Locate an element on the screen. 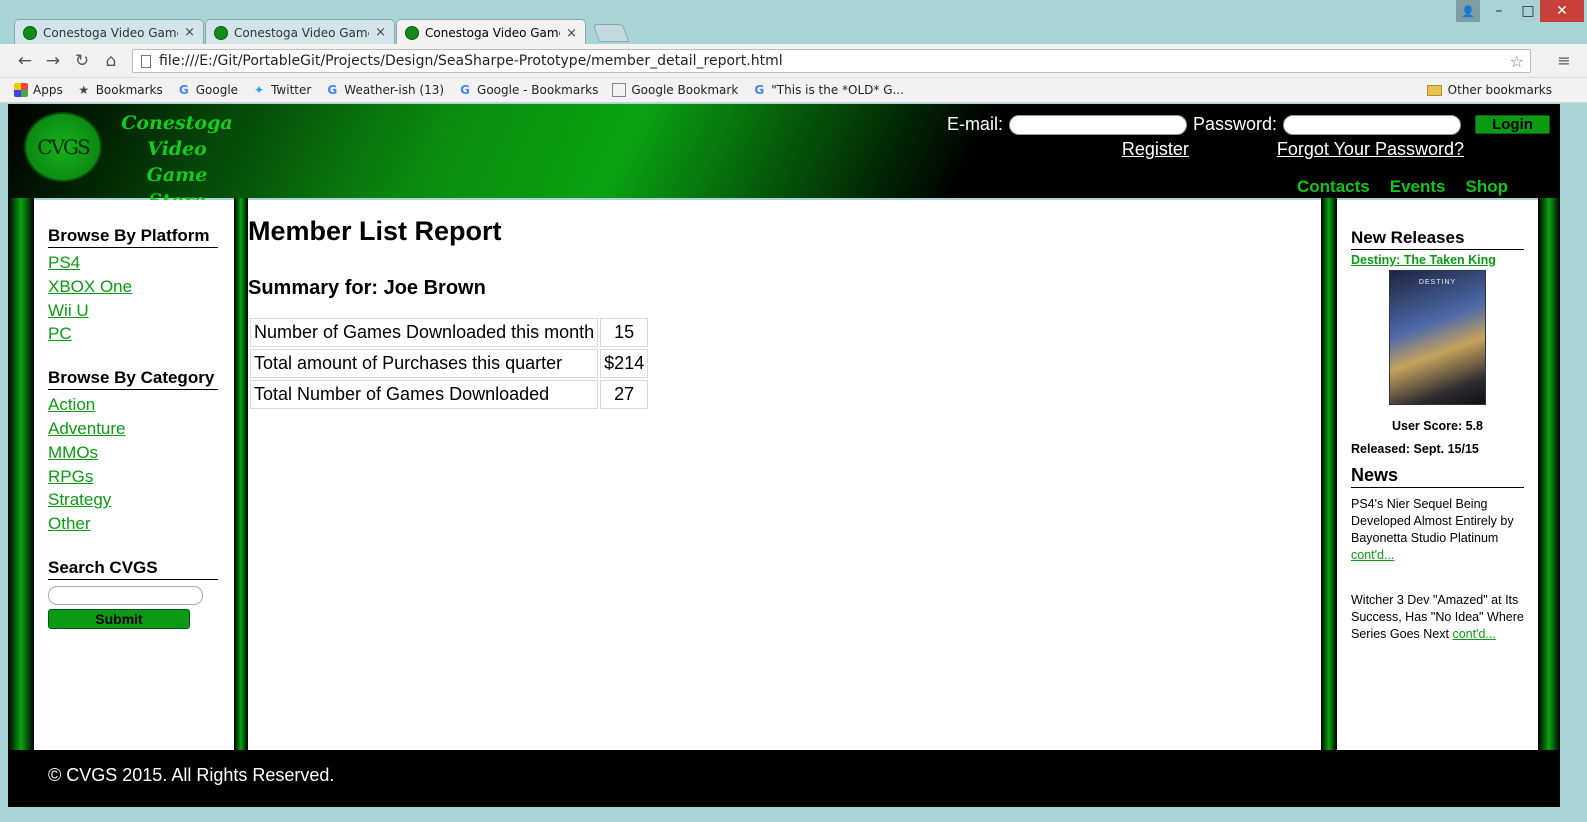 The height and width of the screenshot is (822, 1587). category-link-strategy: Strategy is located at coordinates (133, 500).